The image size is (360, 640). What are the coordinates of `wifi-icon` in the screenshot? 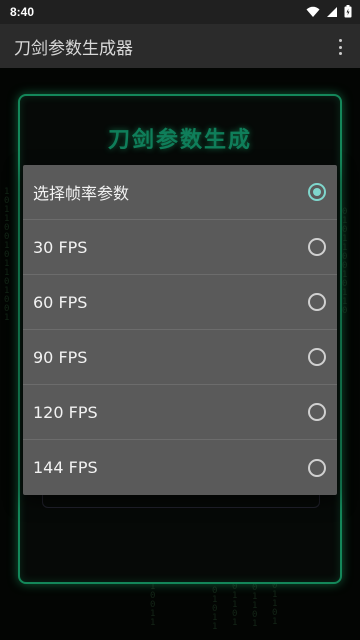 It's located at (313, 12).